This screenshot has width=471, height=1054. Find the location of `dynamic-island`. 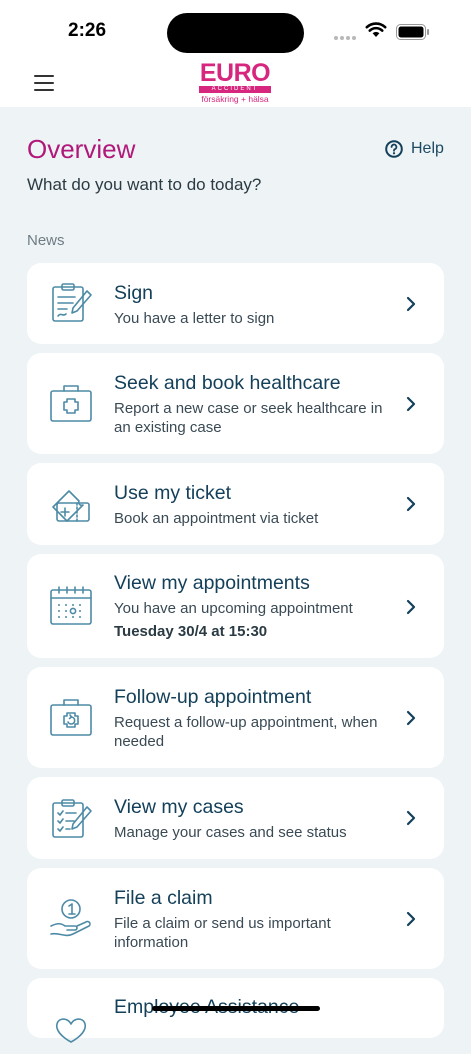

dynamic-island is located at coordinates (235, 33).